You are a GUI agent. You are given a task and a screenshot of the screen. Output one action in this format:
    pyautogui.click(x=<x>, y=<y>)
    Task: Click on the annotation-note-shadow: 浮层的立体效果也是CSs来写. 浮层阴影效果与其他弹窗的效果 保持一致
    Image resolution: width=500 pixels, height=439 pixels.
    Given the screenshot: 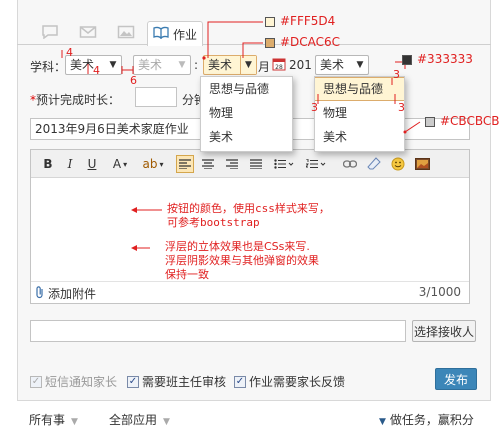 What is the action you would take?
    pyautogui.click(x=242, y=260)
    